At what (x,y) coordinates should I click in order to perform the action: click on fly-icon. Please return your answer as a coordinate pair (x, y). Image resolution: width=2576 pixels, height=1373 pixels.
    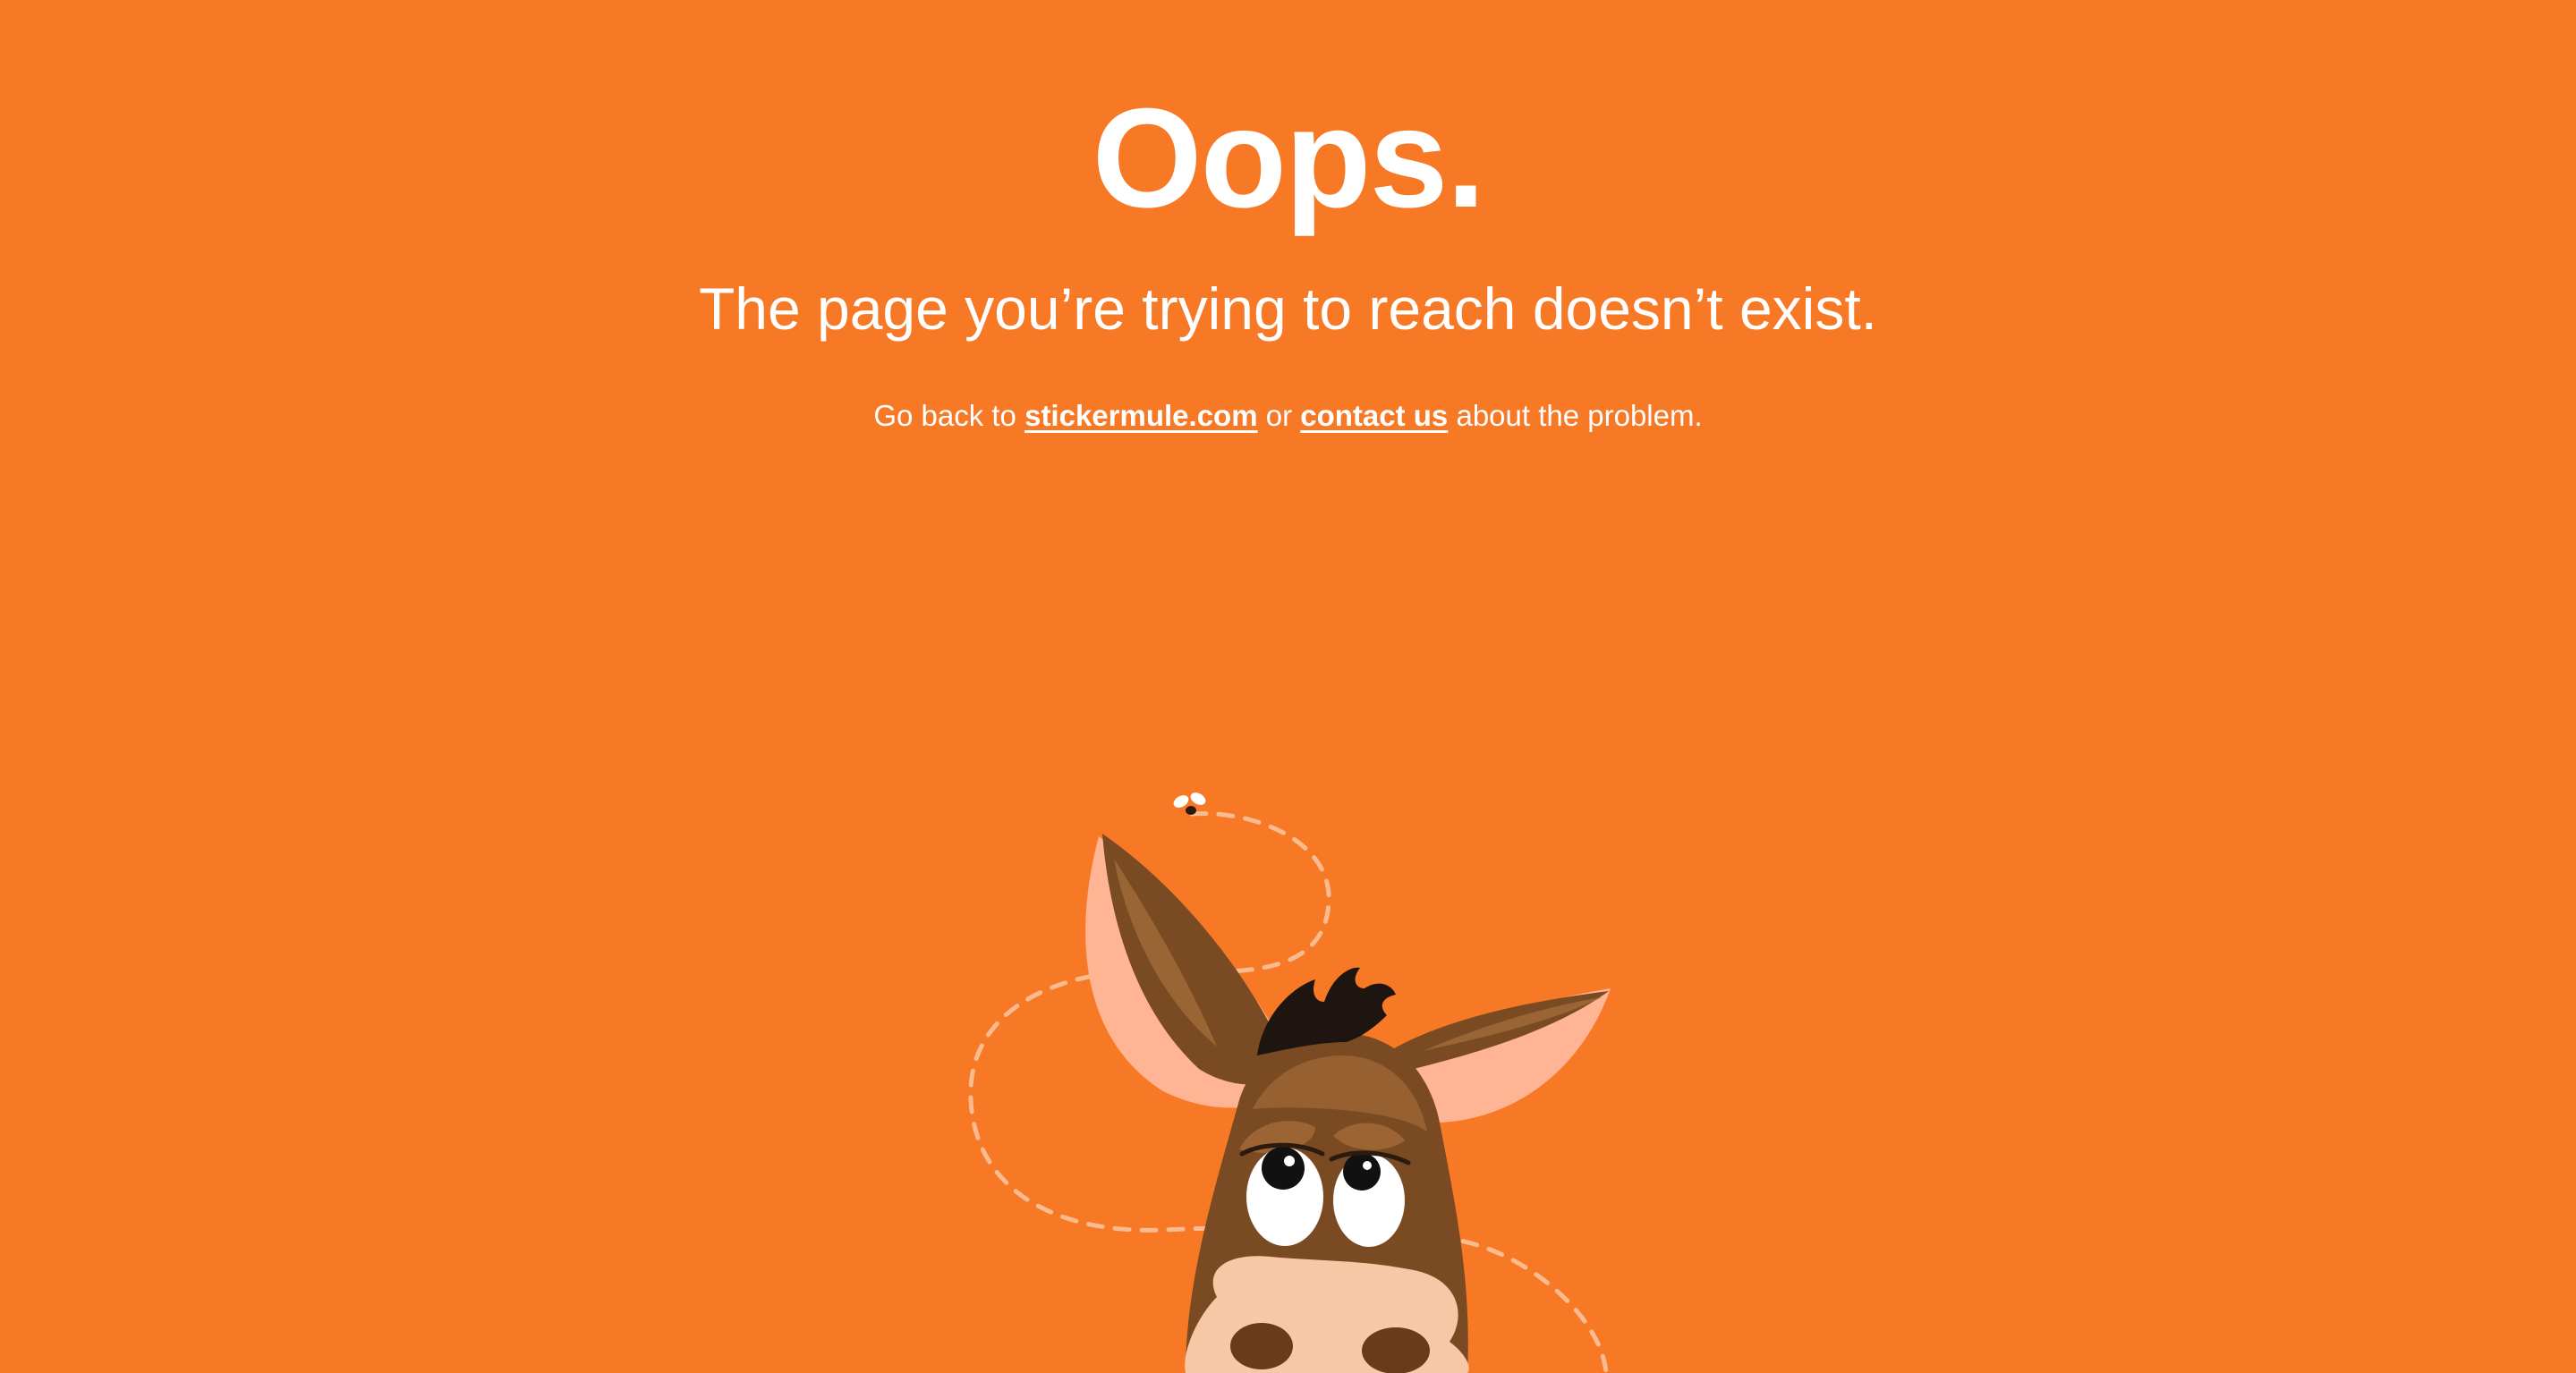
    Looking at the image, I should click on (1189, 803).